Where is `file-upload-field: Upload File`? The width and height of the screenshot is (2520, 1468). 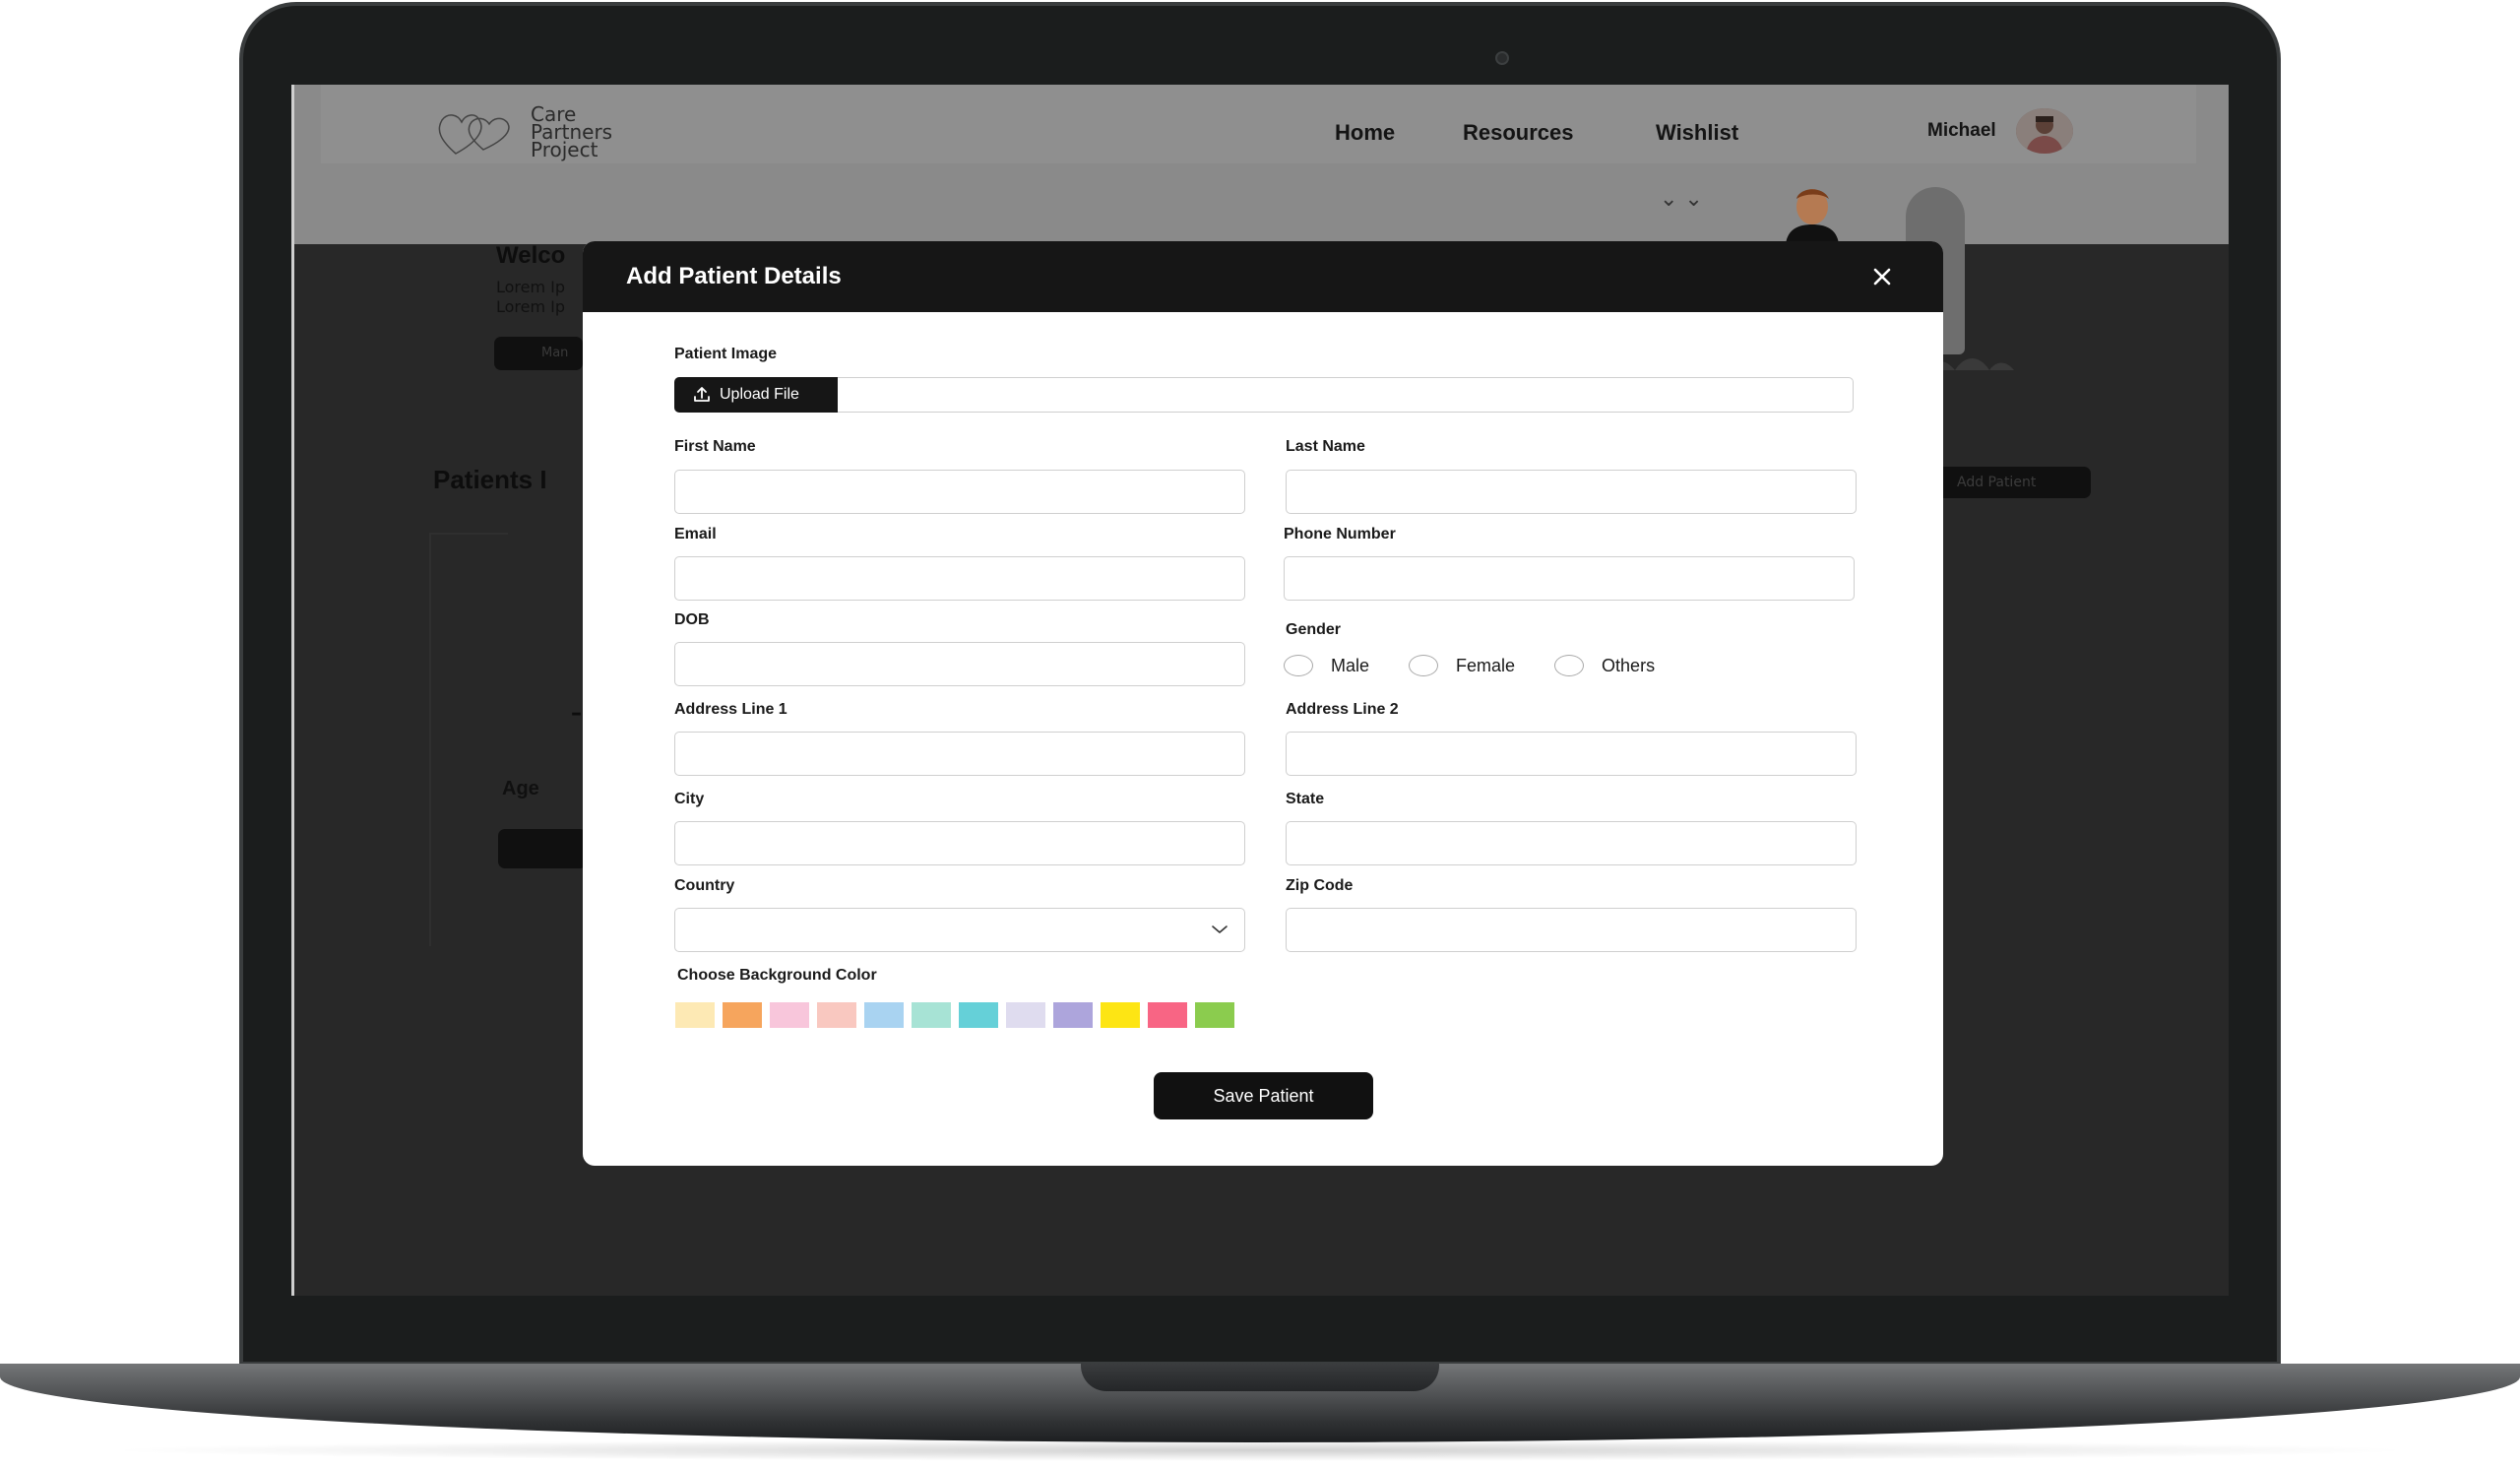 file-upload-field: Upload File is located at coordinates (1264, 395).